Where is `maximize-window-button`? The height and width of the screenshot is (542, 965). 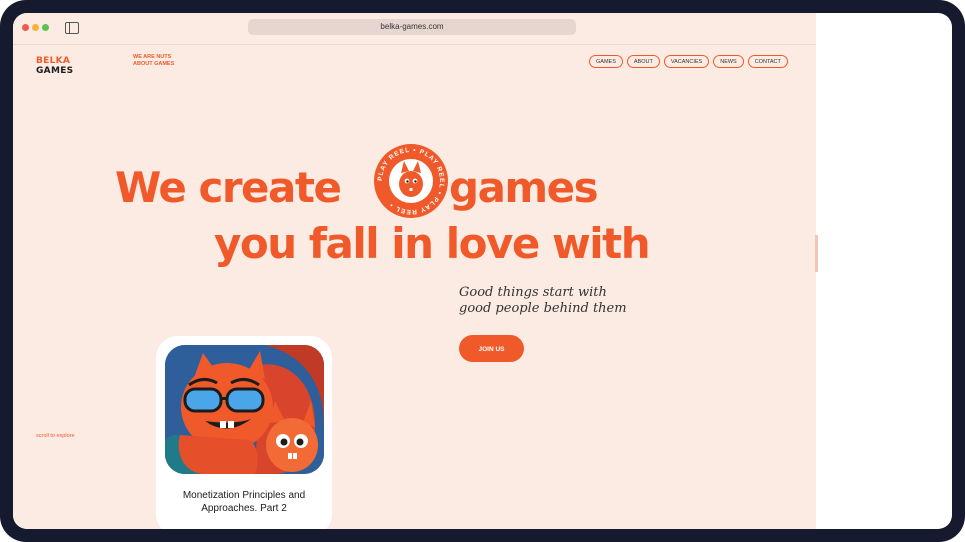
maximize-window-button is located at coordinates (45, 27).